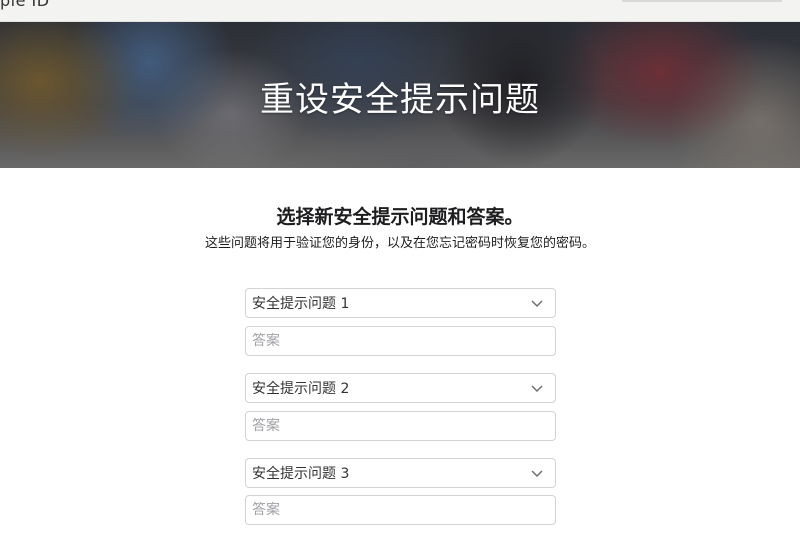 Image resolution: width=800 pixels, height=558 pixels. I want to click on security-question-2-label: 安全提示问题 2, so click(301, 389).